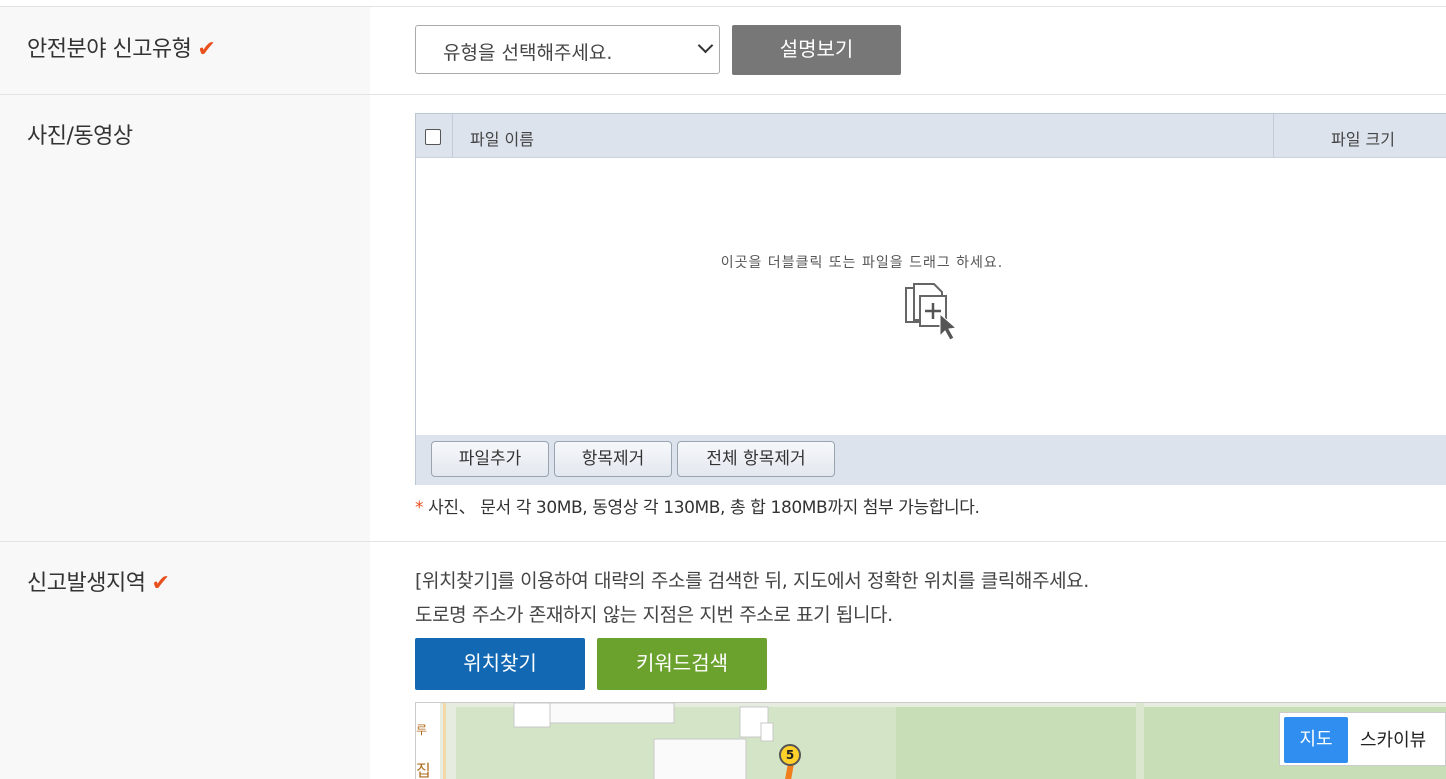 This screenshot has height=779, width=1446. I want to click on map-type-toggle: 지도 스카이뷰, so click(1362, 739).